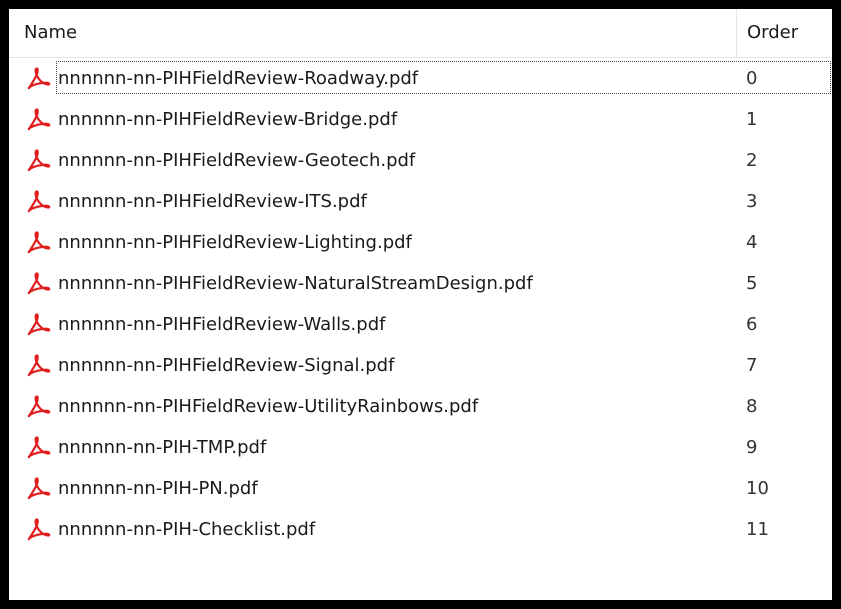  I want to click on file-name: nnnnnn-nn-PIHFieldReview-Walls.pdf, so click(222, 324).